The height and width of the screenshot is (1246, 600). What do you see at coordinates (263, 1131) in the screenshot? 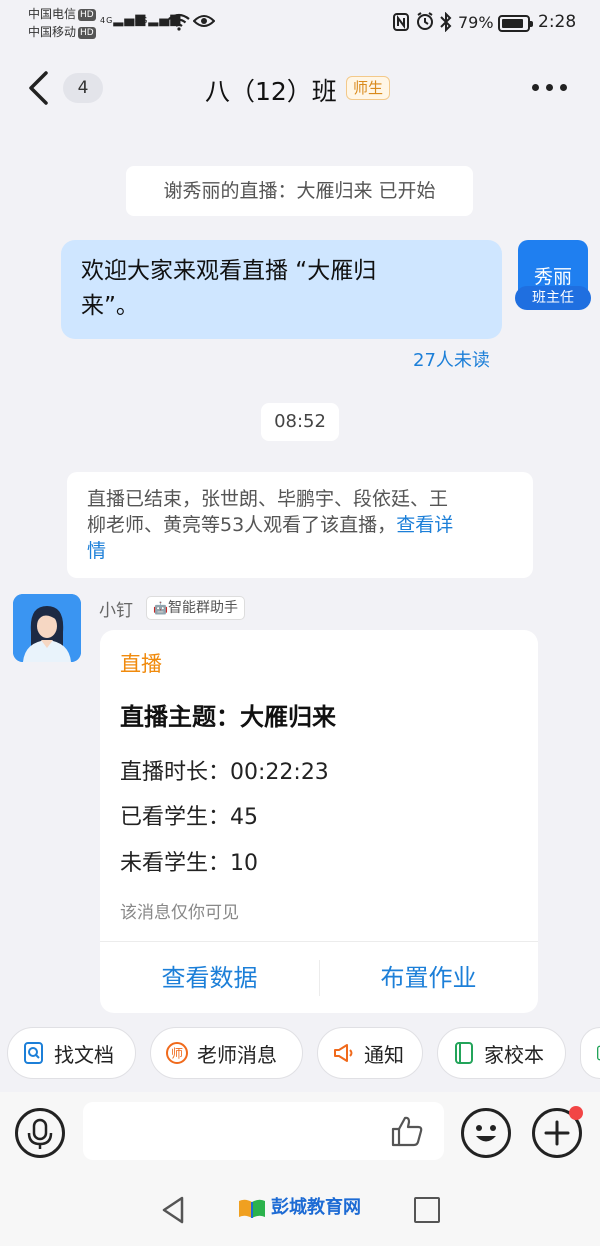
I see `message-input` at bounding box center [263, 1131].